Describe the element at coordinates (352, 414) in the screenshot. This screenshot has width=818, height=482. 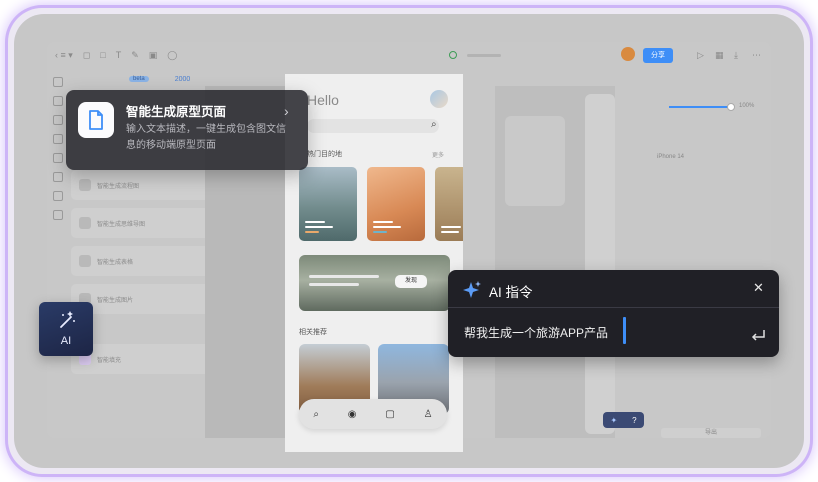
I see `location-icon: ◉` at that location.